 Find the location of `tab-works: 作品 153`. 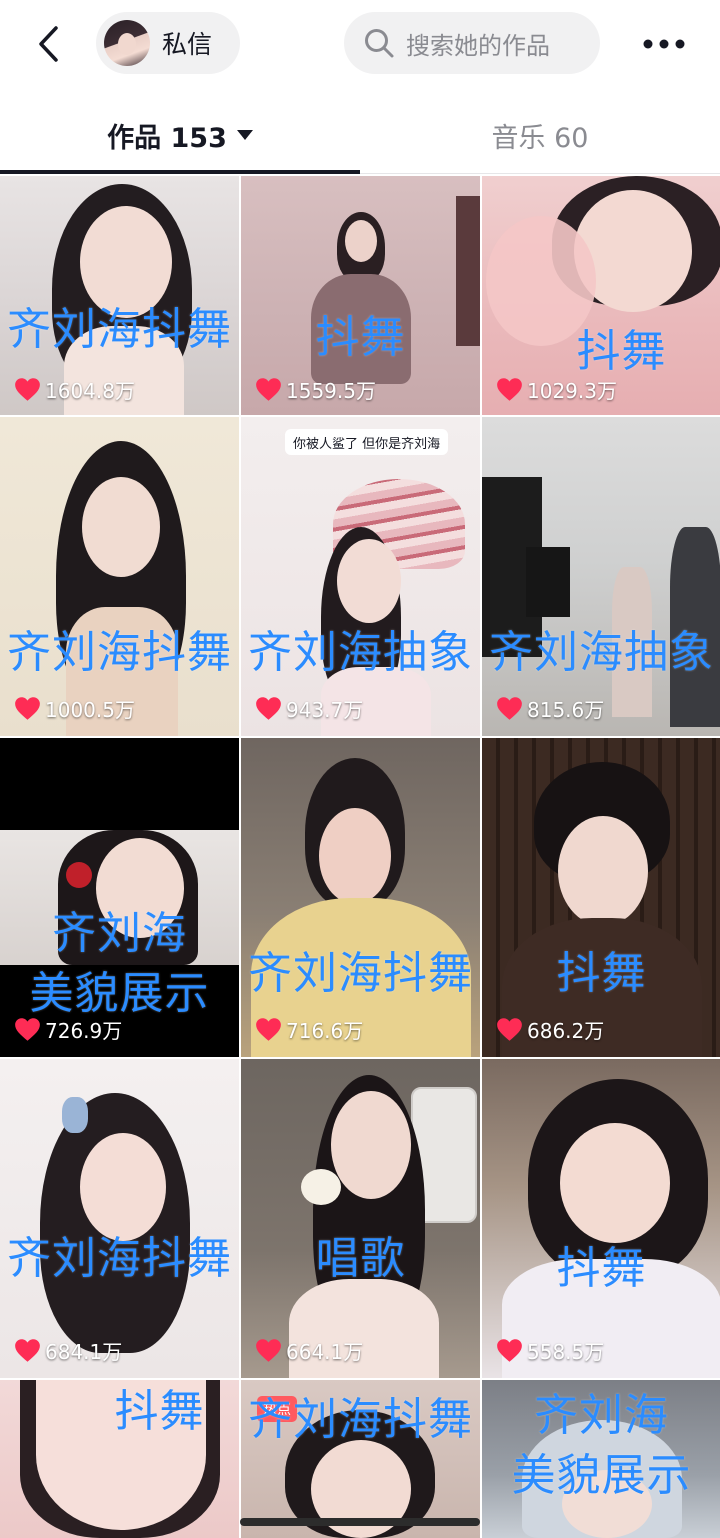

tab-works: 作品 153 is located at coordinates (180, 135).